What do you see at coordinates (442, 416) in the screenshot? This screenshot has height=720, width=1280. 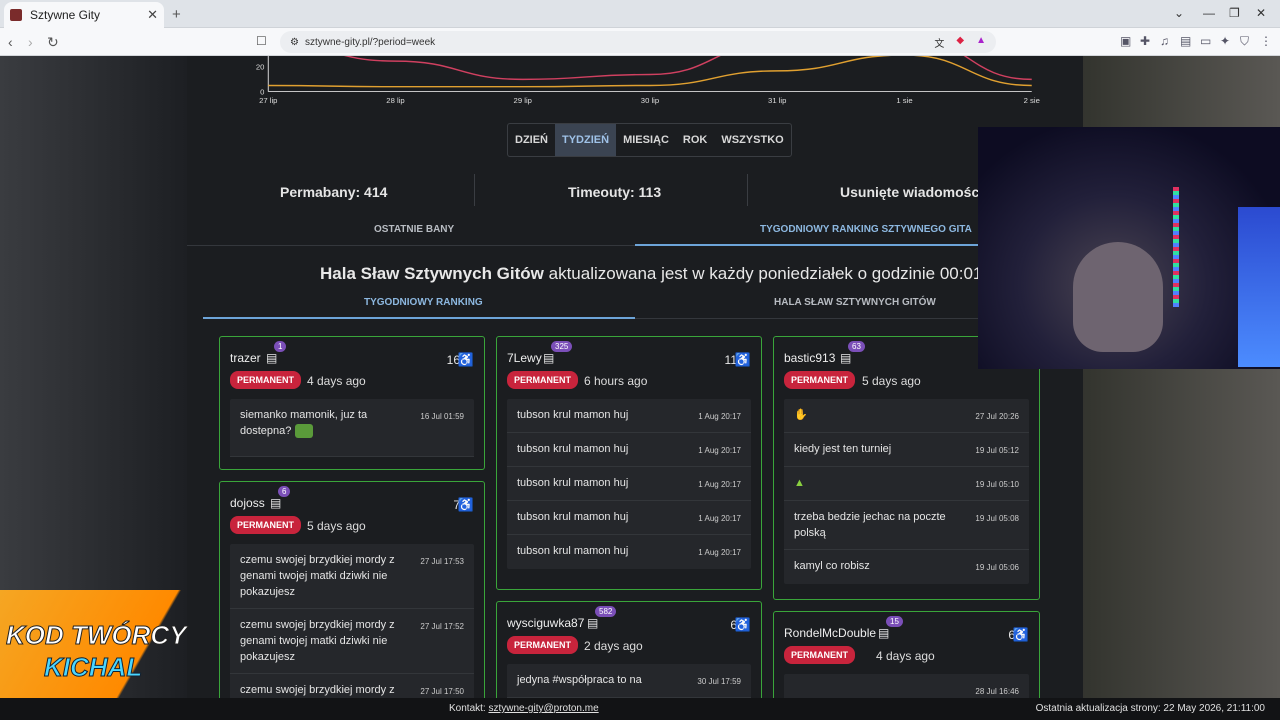 I see `message-time: 16 Jul 01:59` at bounding box center [442, 416].